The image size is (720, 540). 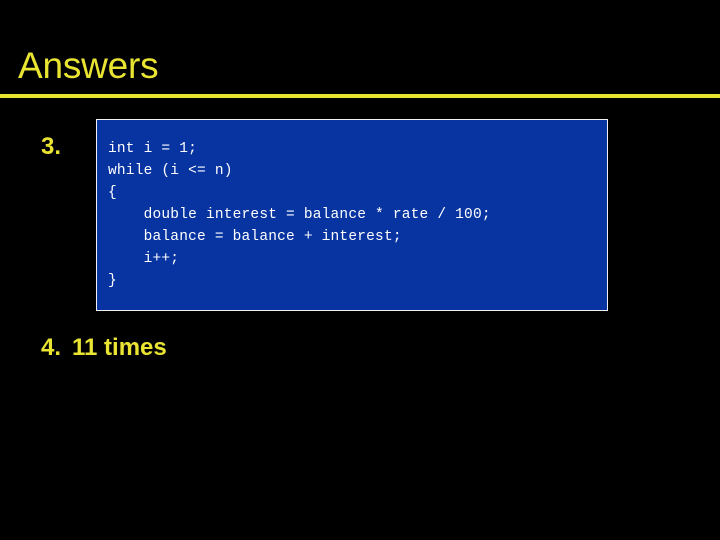 What do you see at coordinates (112, 193) in the screenshot?
I see `code-line: {` at bounding box center [112, 193].